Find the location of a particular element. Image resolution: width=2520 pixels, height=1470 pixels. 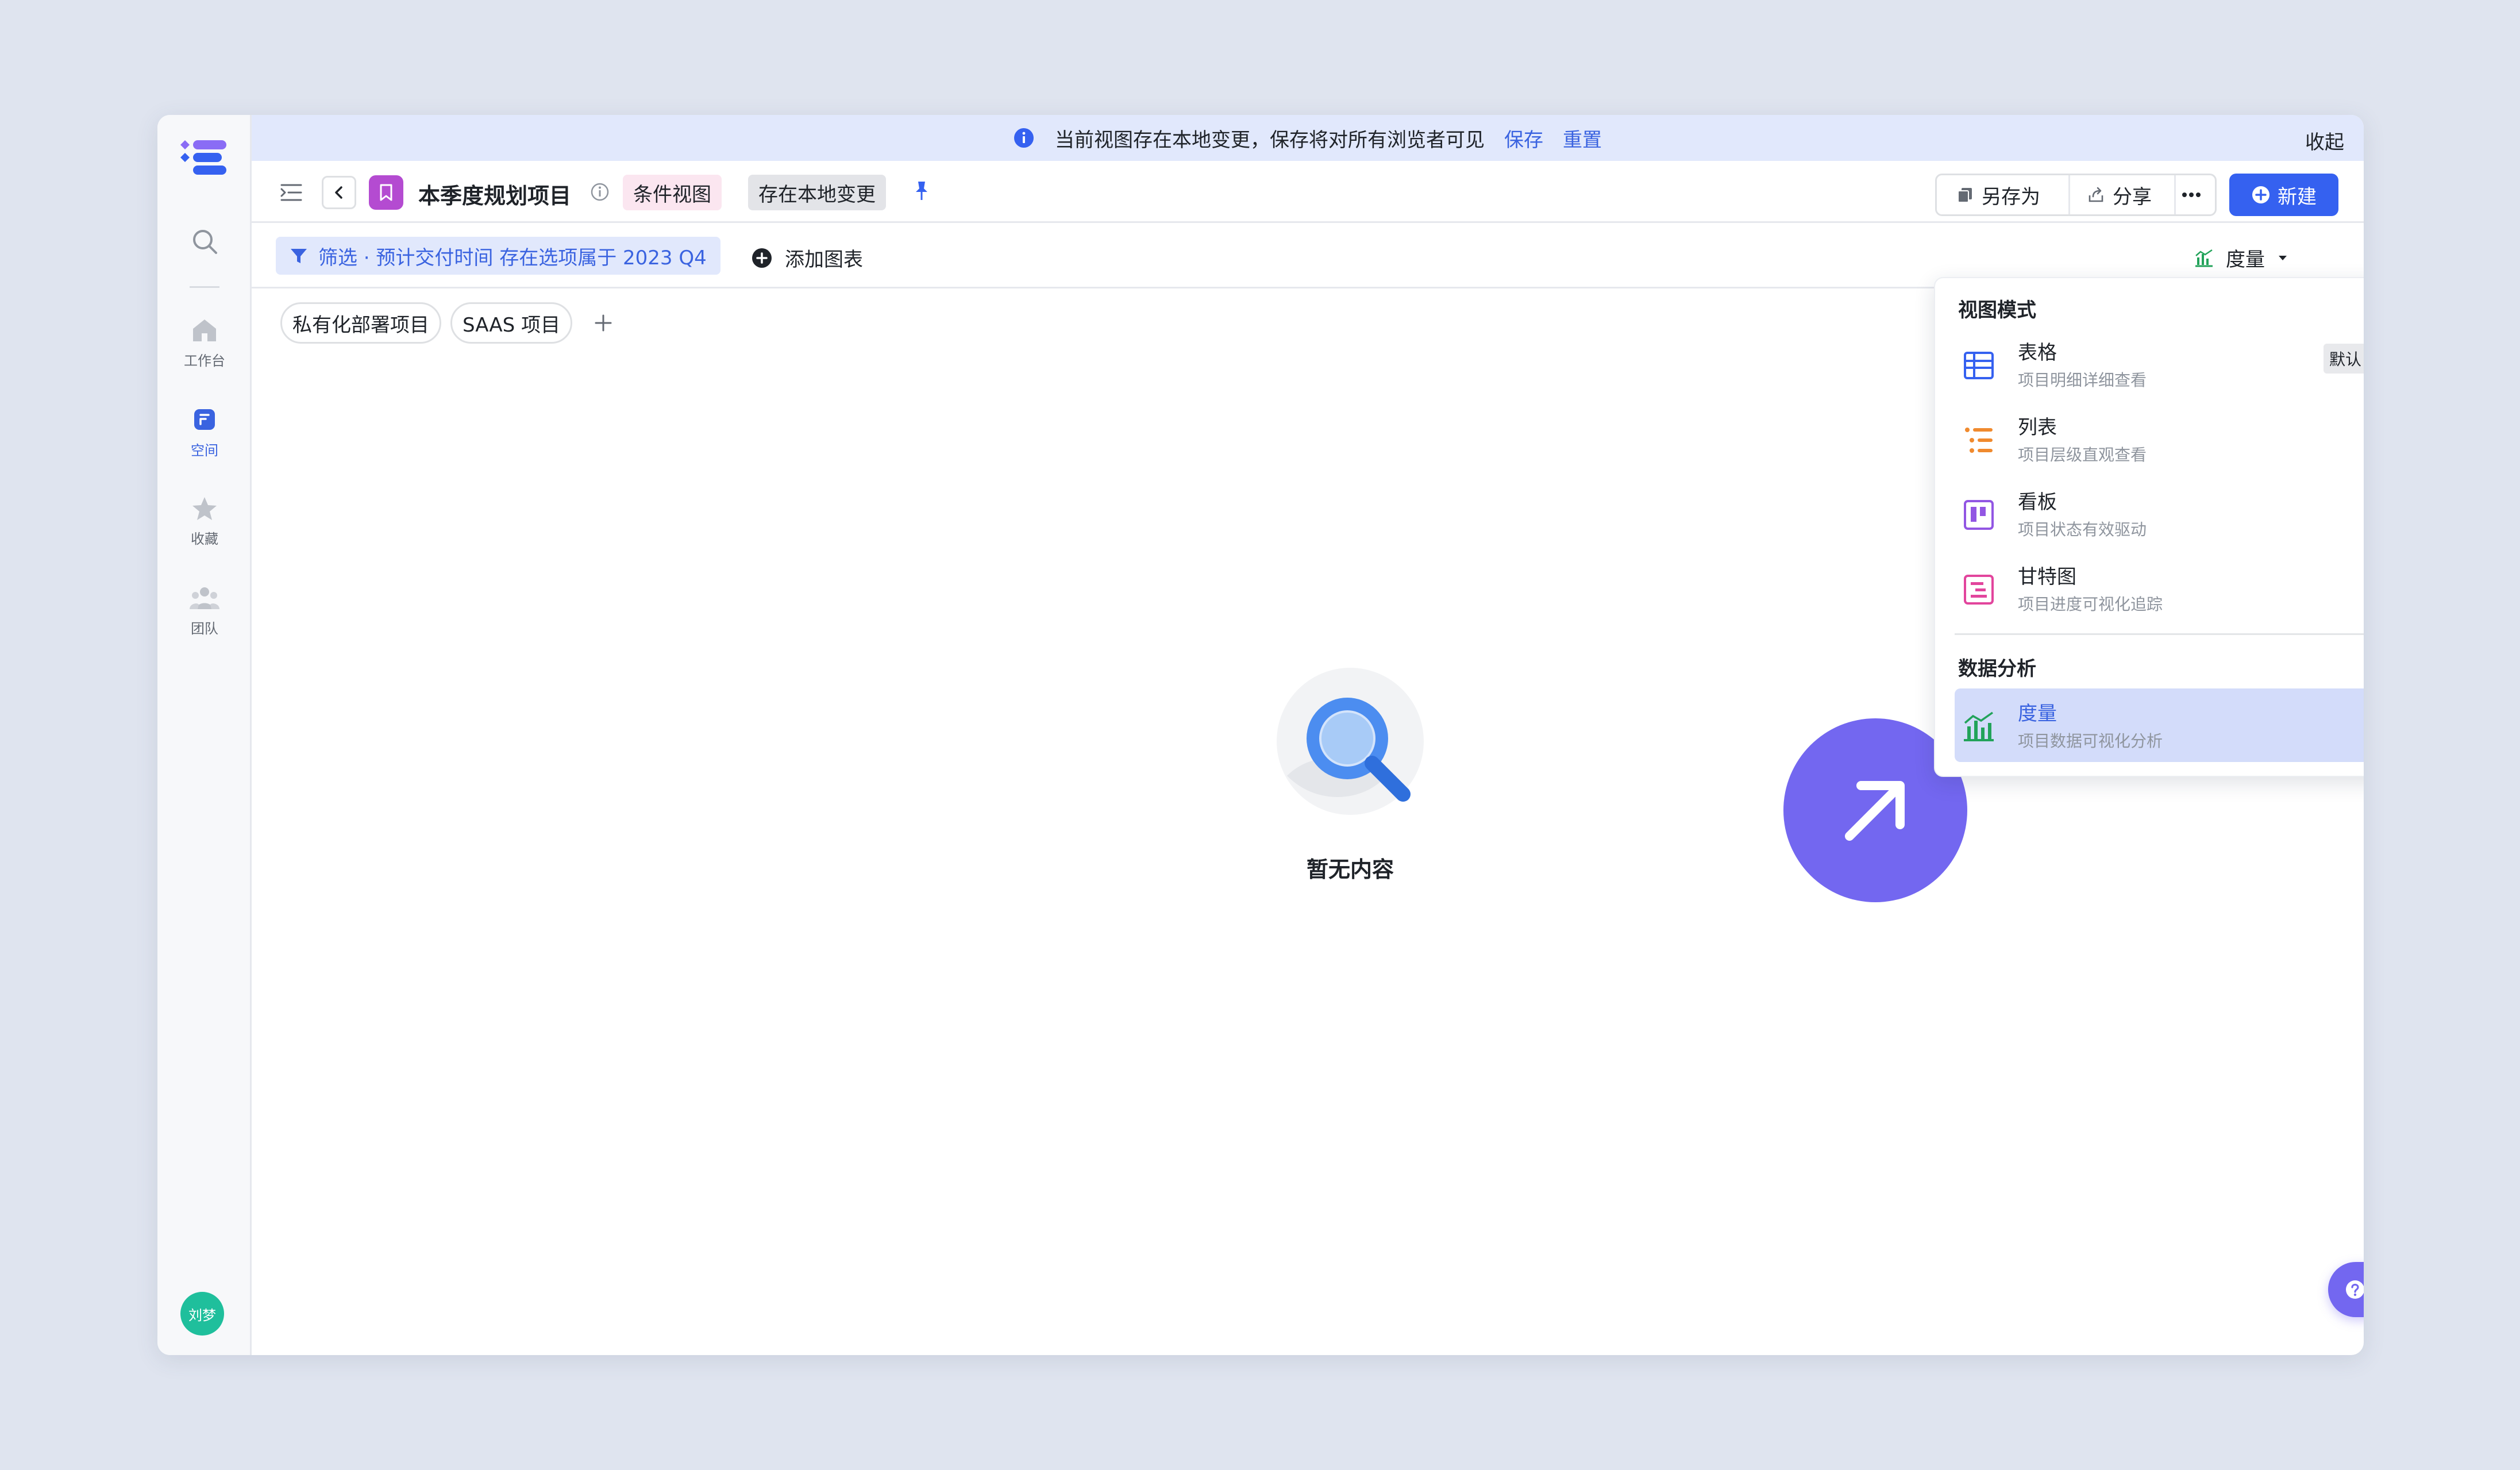

help-button: 帮助 is located at coordinates (2346, 1289).